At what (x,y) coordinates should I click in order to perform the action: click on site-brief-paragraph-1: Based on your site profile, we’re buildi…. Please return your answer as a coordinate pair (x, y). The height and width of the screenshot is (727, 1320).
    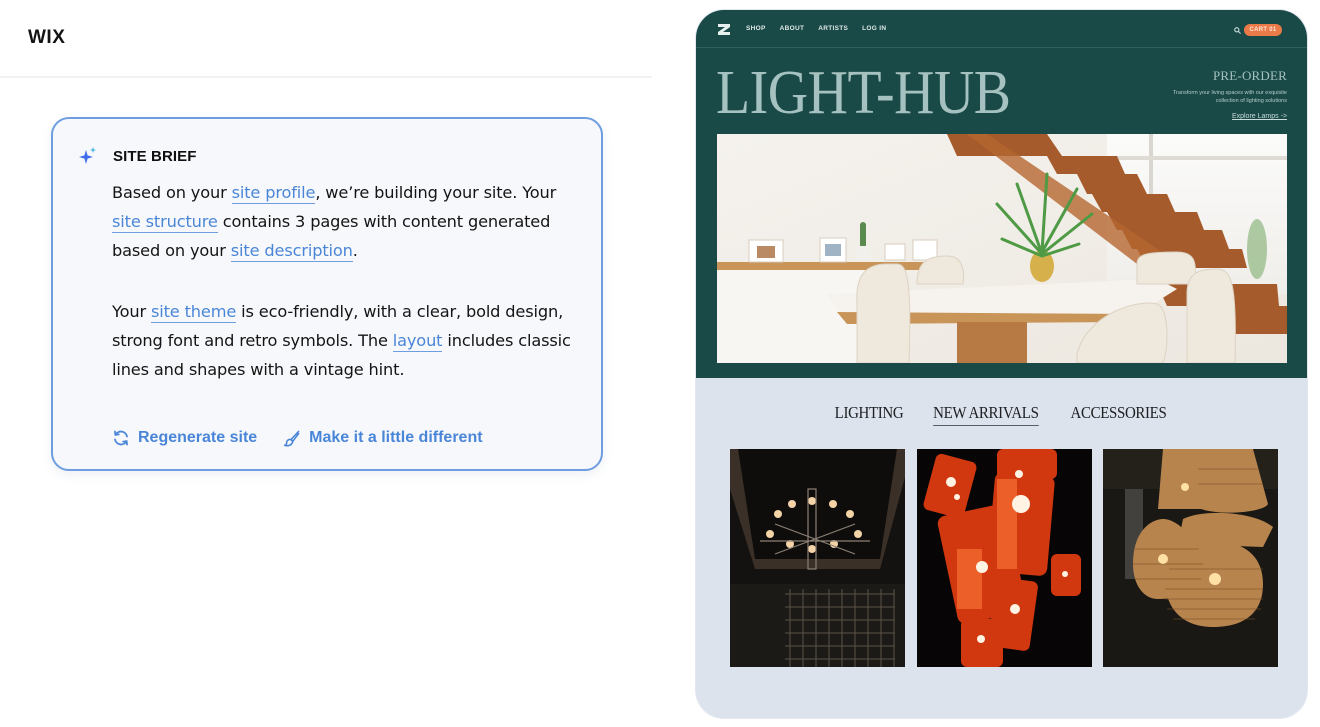
    Looking at the image, I should click on (347, 221).